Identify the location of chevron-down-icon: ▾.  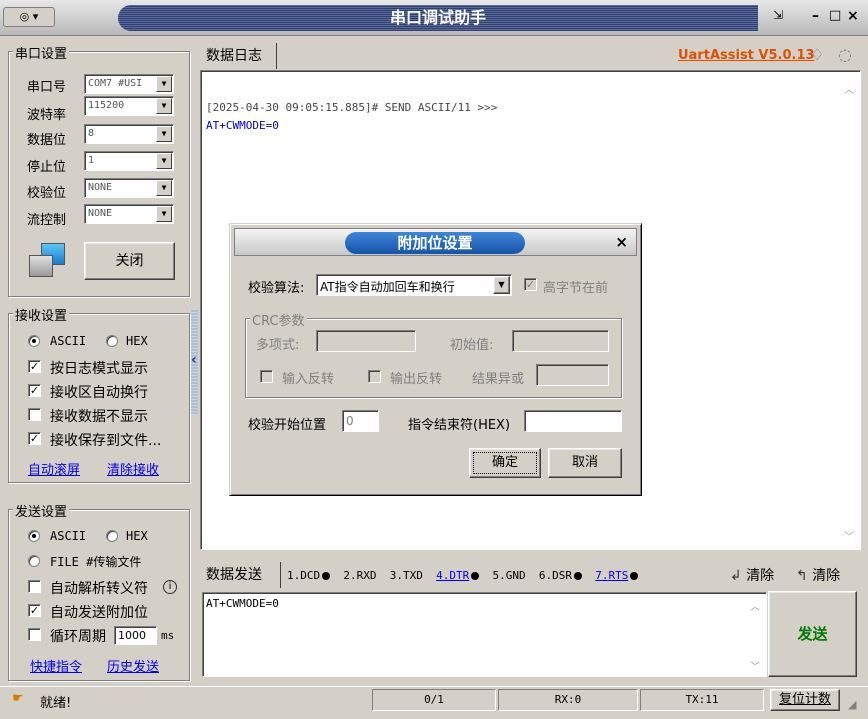
(35, 16).